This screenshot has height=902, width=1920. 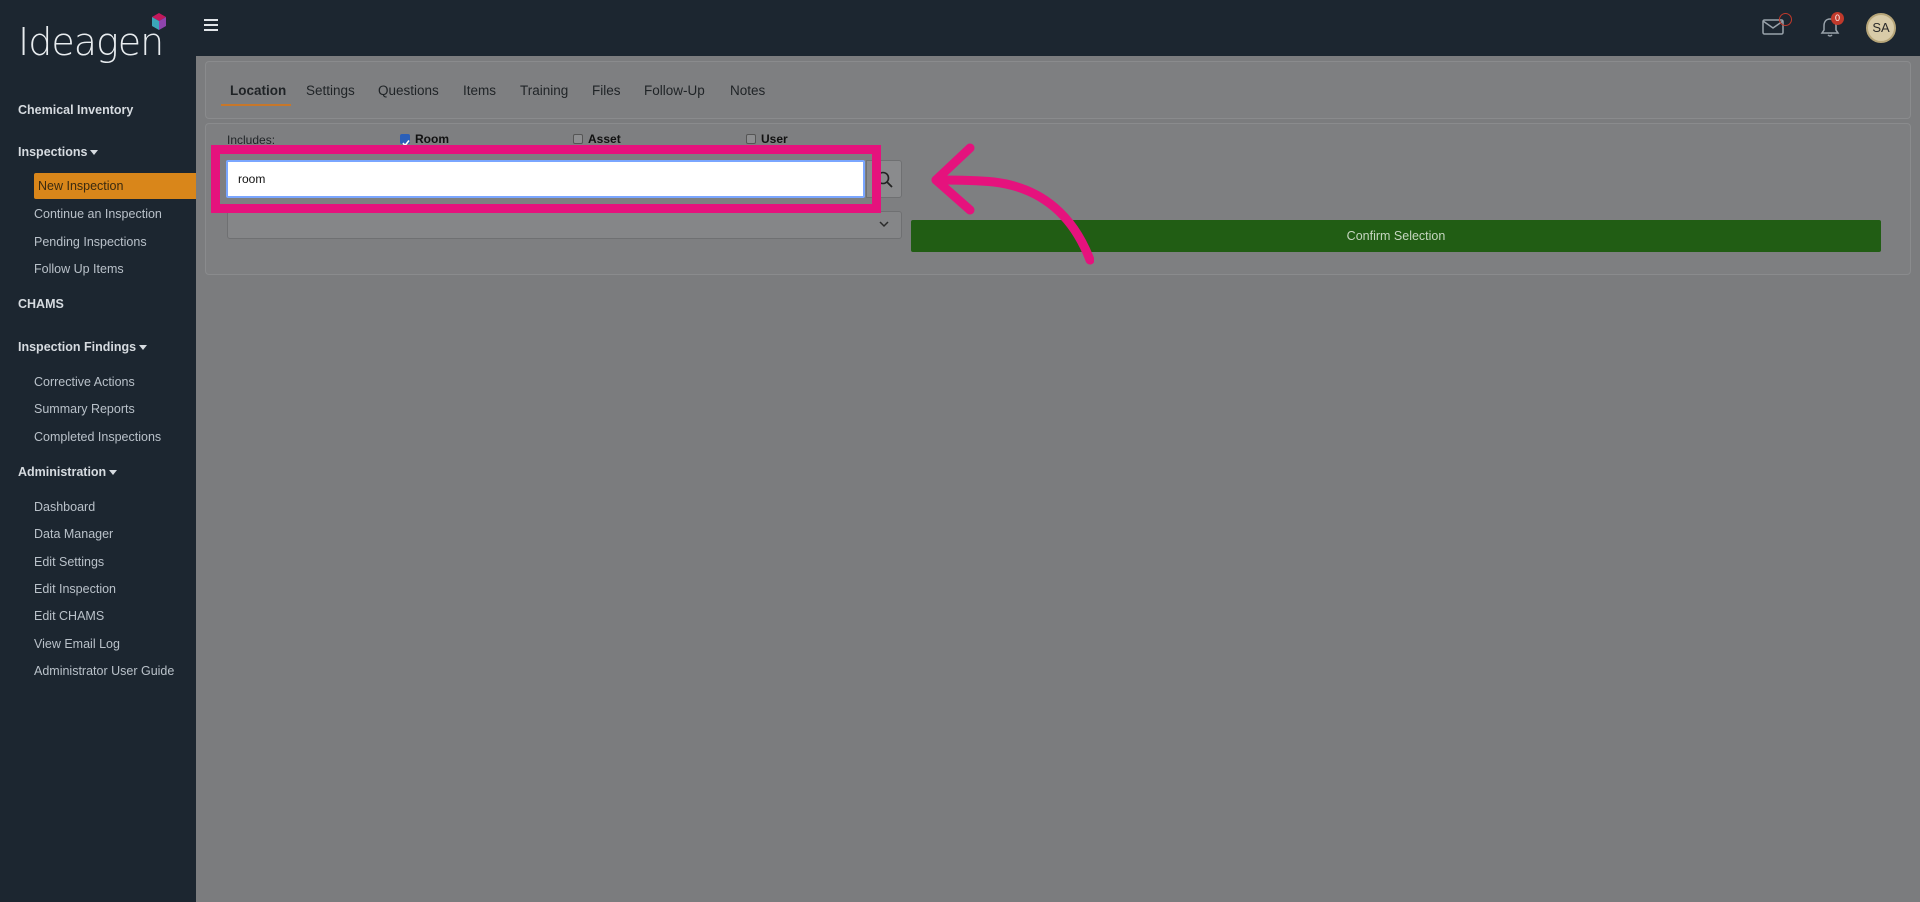 What do you see at coordinates (64, 507) in the screenshot?
I see `nav-dashboard: Dashboard` at bounding box center [64, 507].